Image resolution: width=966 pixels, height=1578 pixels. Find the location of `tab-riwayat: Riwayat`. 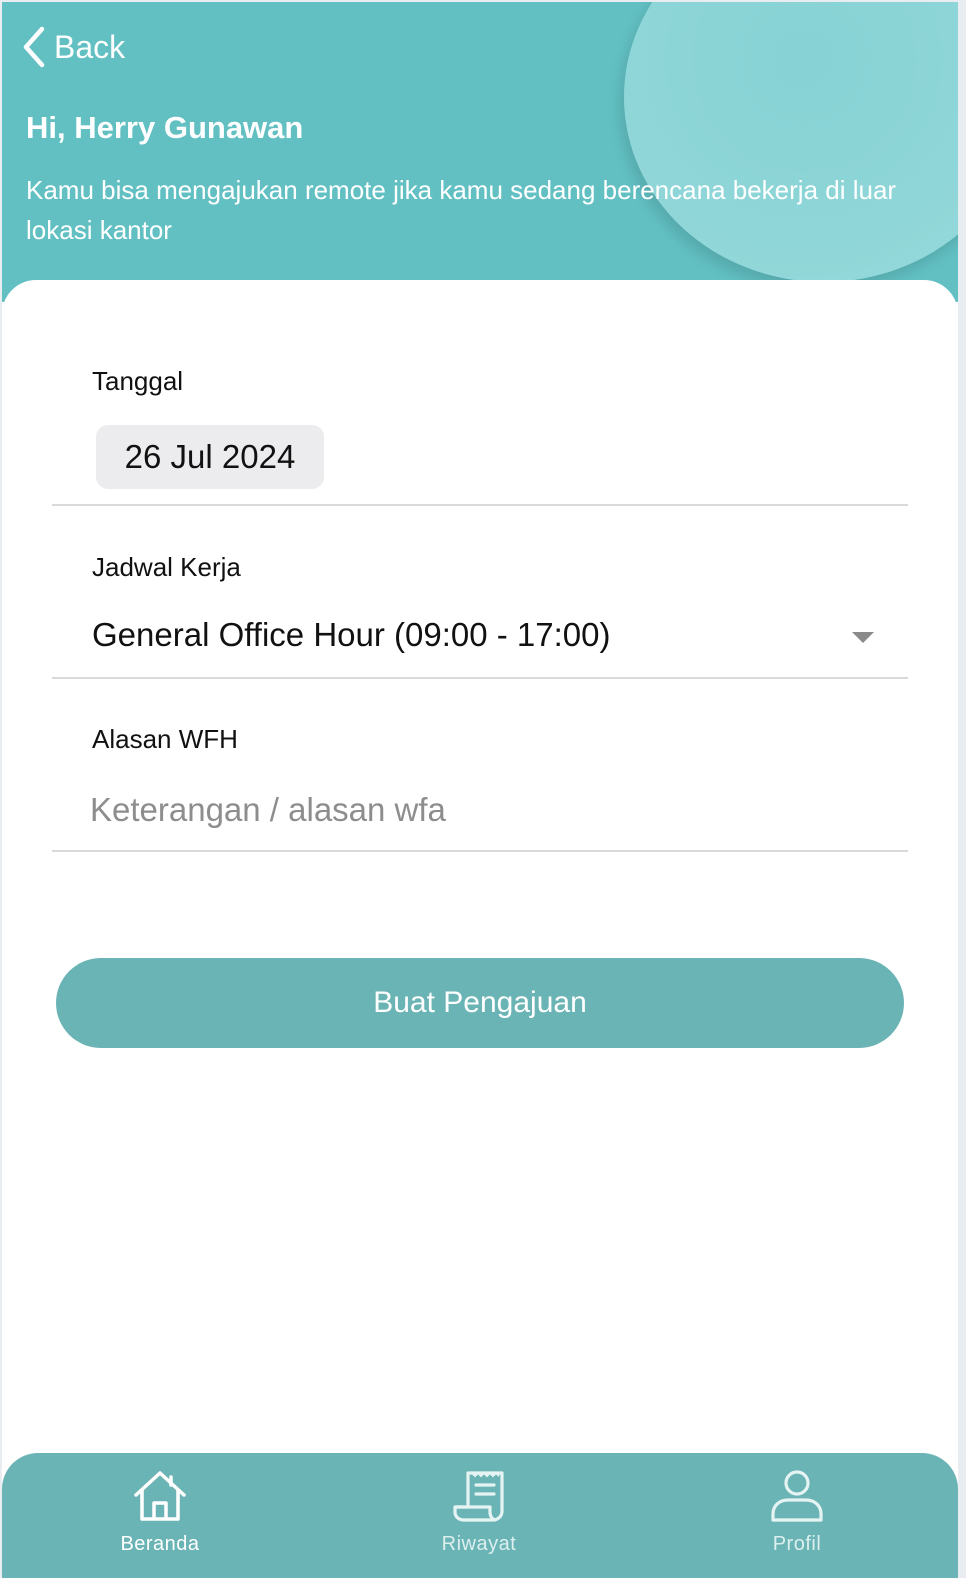

tab-riwayat: Riwayat is located at coordinates (479, 1515).